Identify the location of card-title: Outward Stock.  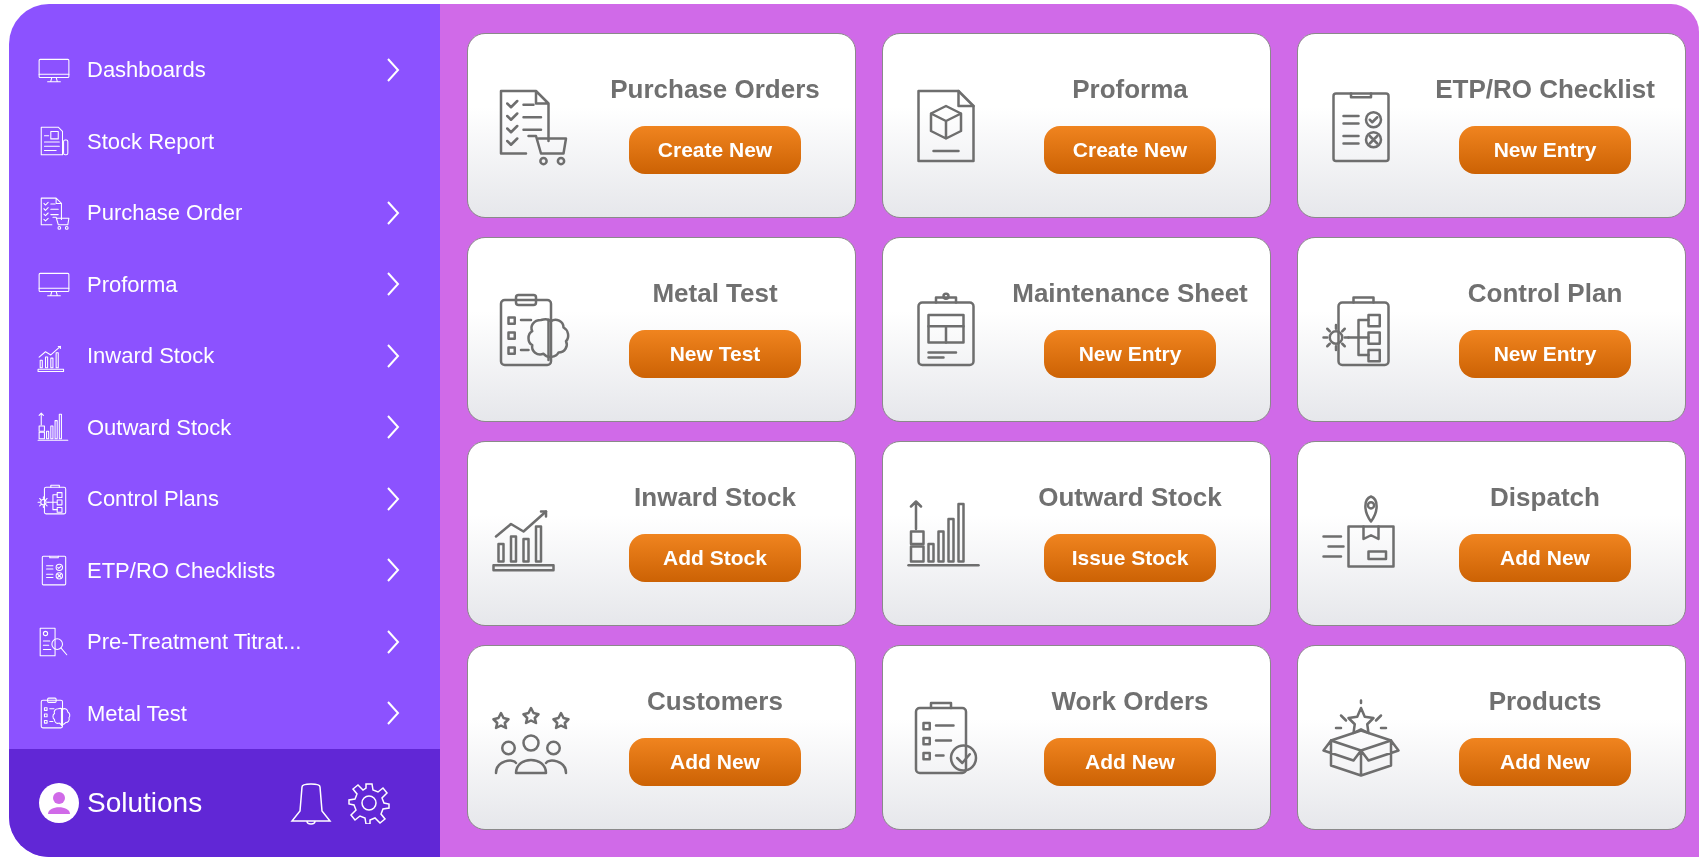
(1130, 497).